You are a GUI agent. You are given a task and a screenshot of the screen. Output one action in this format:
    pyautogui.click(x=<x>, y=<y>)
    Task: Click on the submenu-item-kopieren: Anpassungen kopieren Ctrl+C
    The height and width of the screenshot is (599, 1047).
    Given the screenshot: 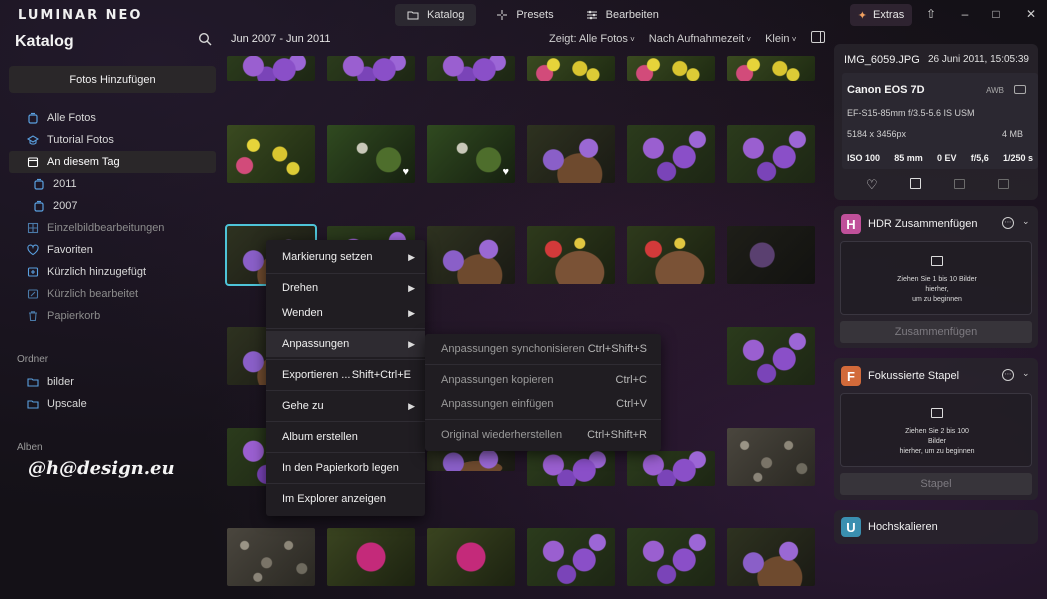 What is the action you would take?
    pyautogui.click(x=543, y=380)
    